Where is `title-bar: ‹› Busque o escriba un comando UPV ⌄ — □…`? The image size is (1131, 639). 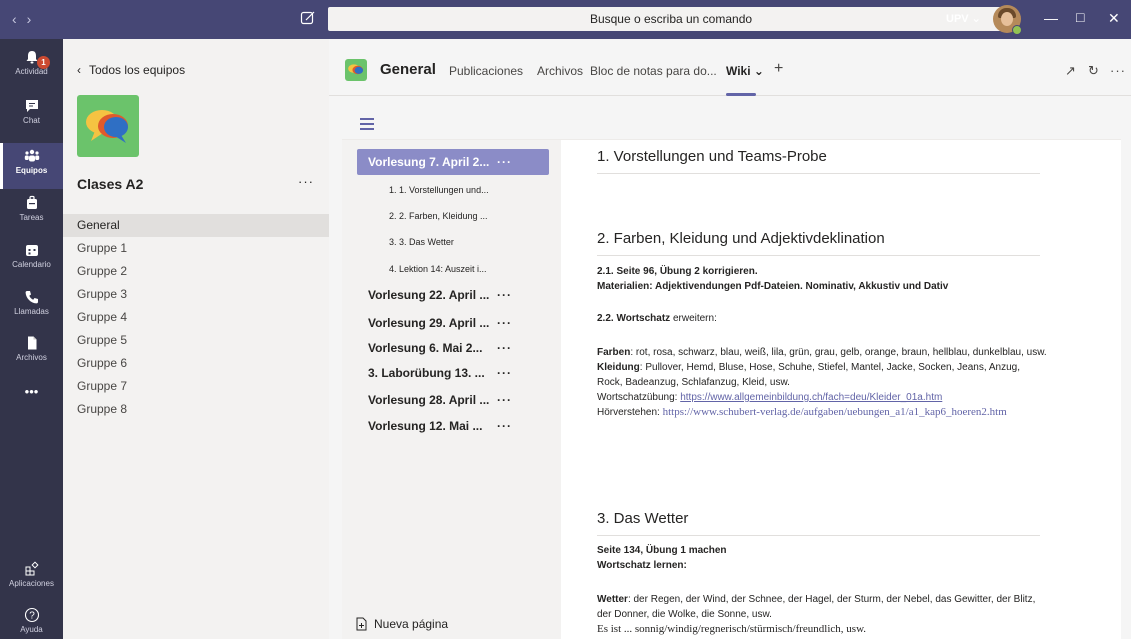 title-bar: ‹› Busque o escriba un comando UPV ⌄ — □… is located at coordinates (565, 19).